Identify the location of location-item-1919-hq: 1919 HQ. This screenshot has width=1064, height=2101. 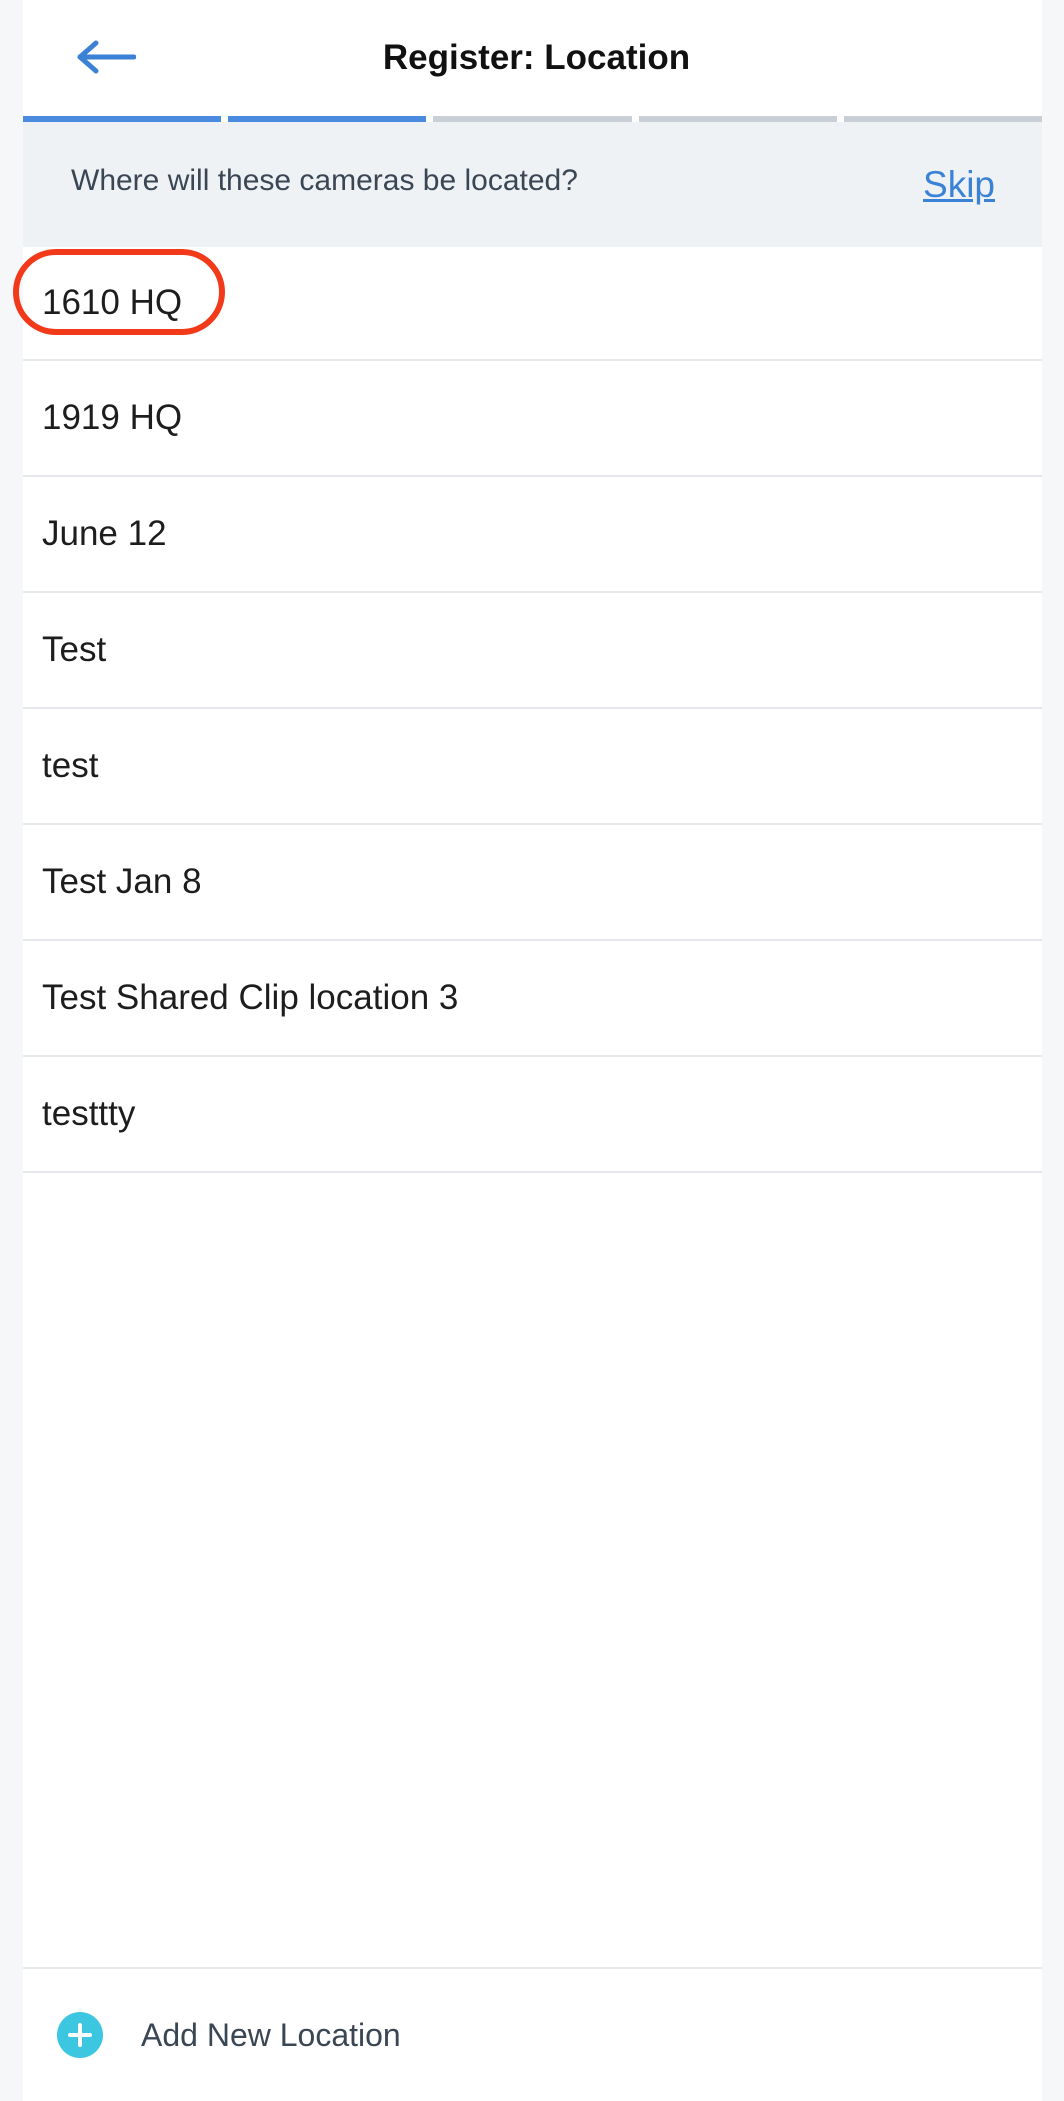
(532, 419).